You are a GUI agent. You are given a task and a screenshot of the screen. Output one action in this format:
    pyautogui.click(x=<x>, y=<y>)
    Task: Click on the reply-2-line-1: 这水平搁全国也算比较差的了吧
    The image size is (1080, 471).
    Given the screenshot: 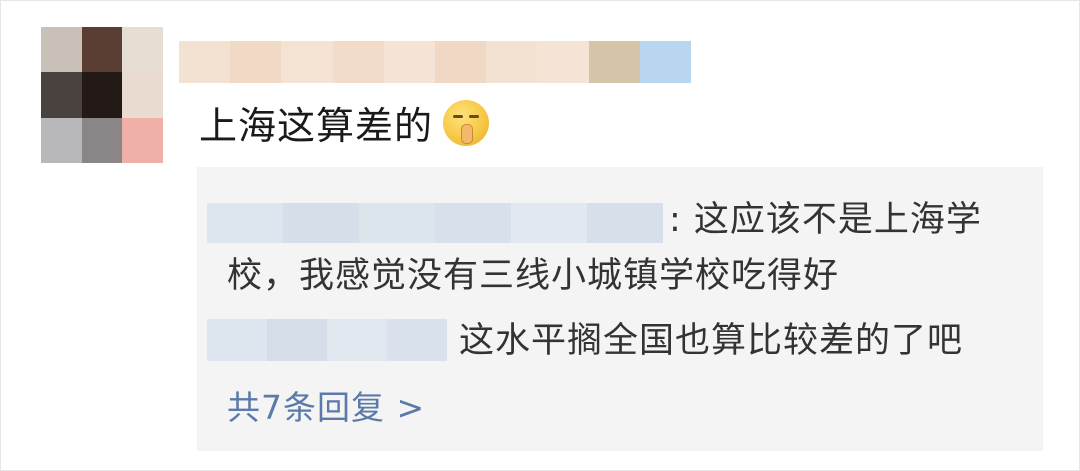 What is the action you would take?
    pyautogui.click(x=711, y=341)
    